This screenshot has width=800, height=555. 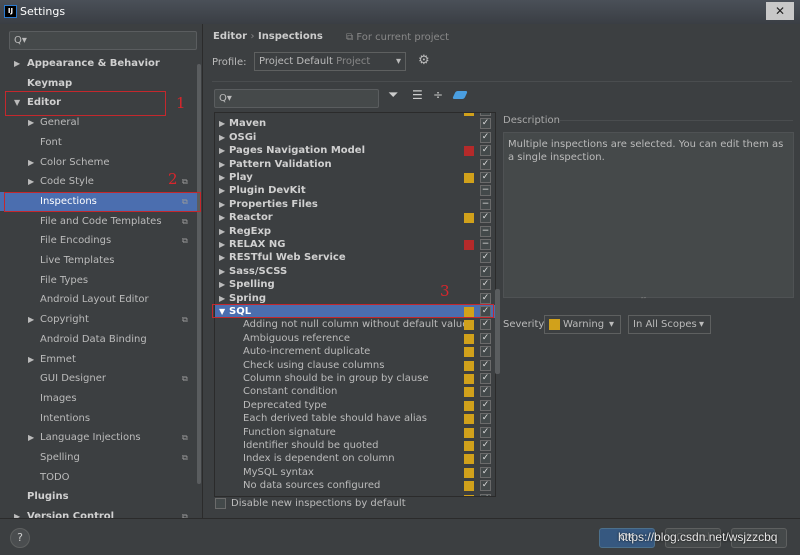 I want to click on inspection-item: Column should be in group by clause ✓, so click(x=355, y=378).